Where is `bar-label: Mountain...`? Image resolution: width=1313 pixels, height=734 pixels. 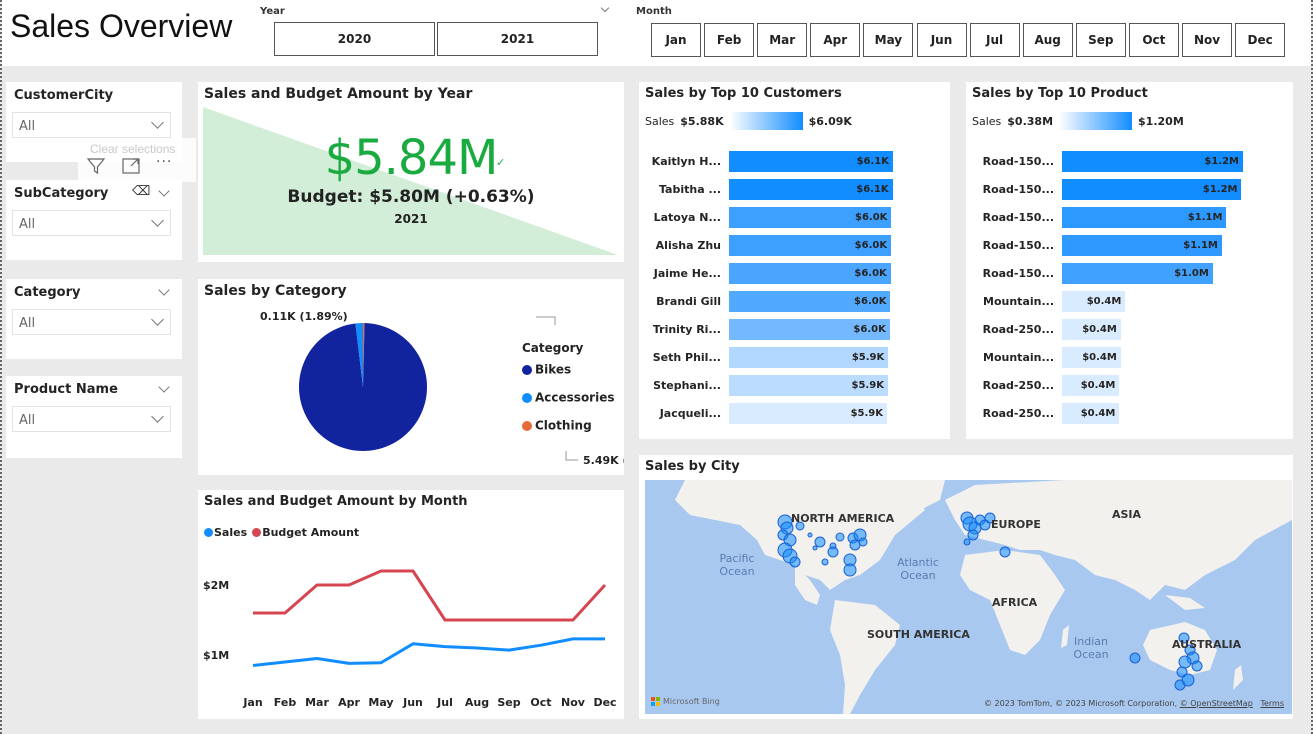 bar-label: Mountain... is located at coordinates (1018, 301).